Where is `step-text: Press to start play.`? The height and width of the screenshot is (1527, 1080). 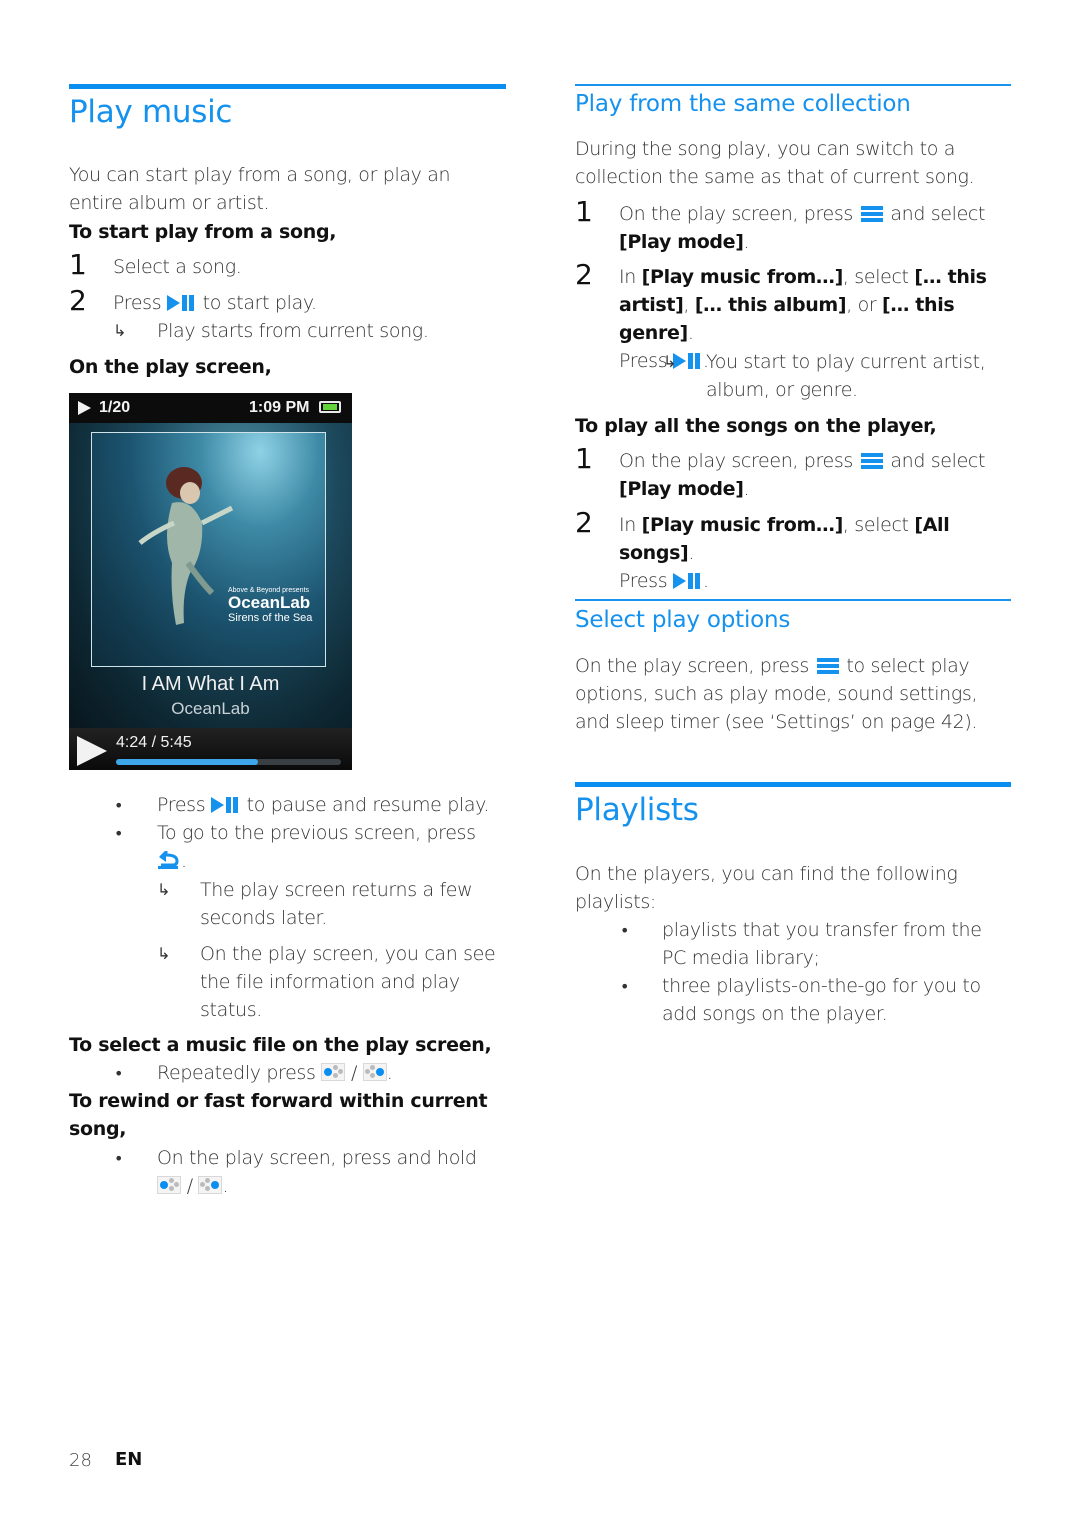
step-text: Press to start play. is located at coordinates (215, 303).